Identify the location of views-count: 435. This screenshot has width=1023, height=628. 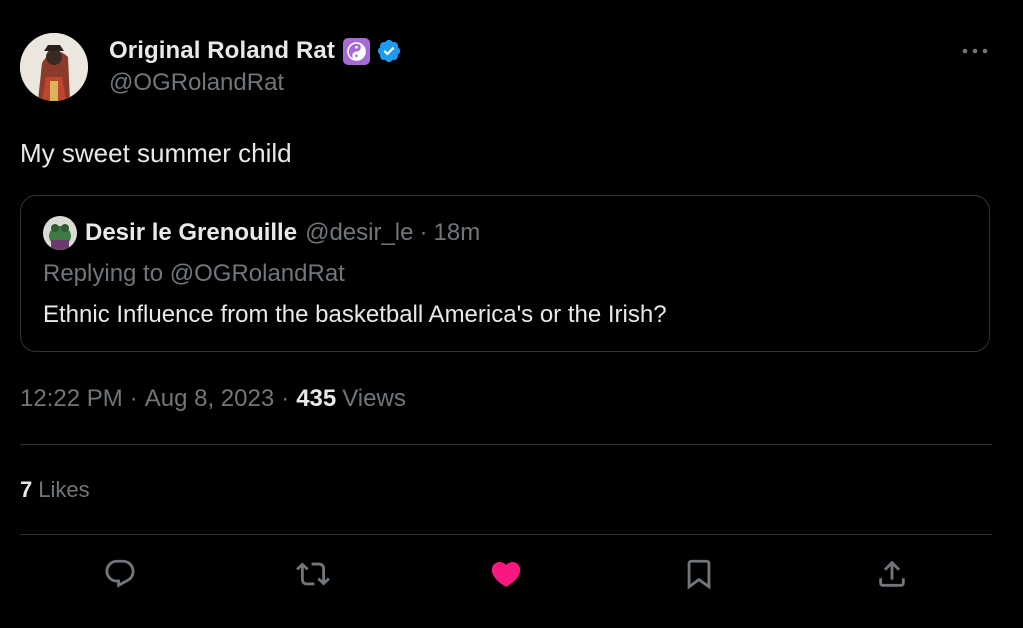
(316, 398).